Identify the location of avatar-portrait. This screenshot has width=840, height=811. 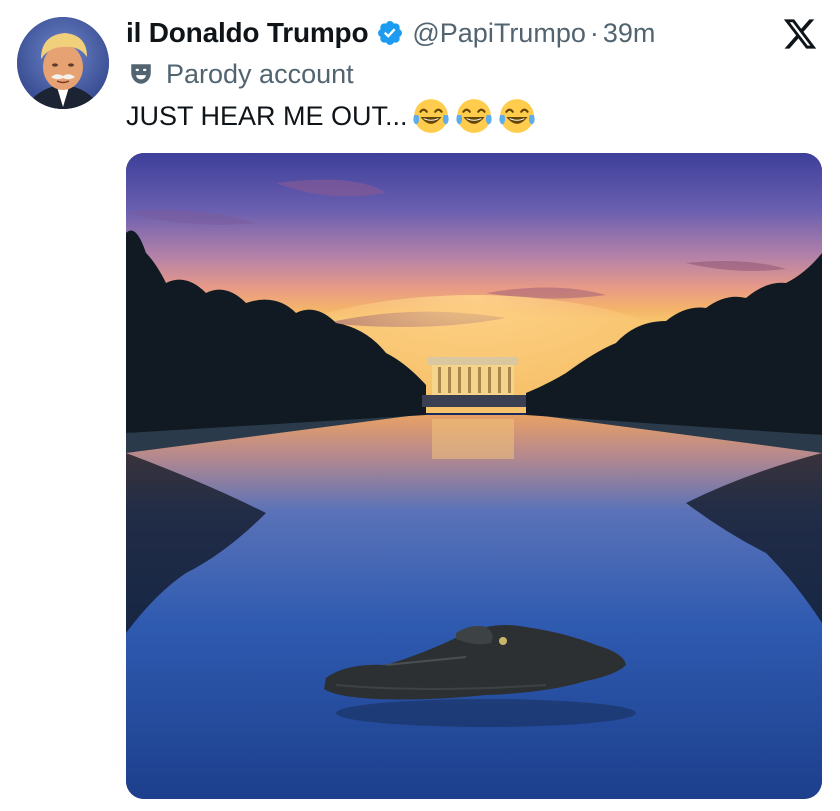
(63, 63).